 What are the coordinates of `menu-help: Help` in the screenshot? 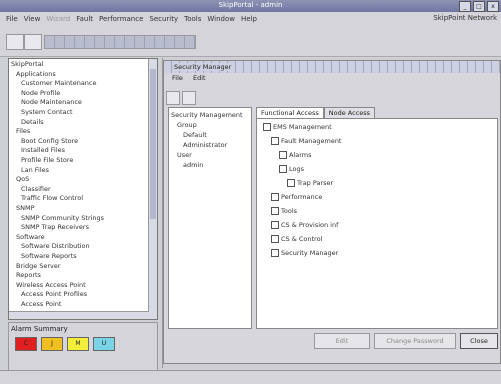 It's located at (249, 19).